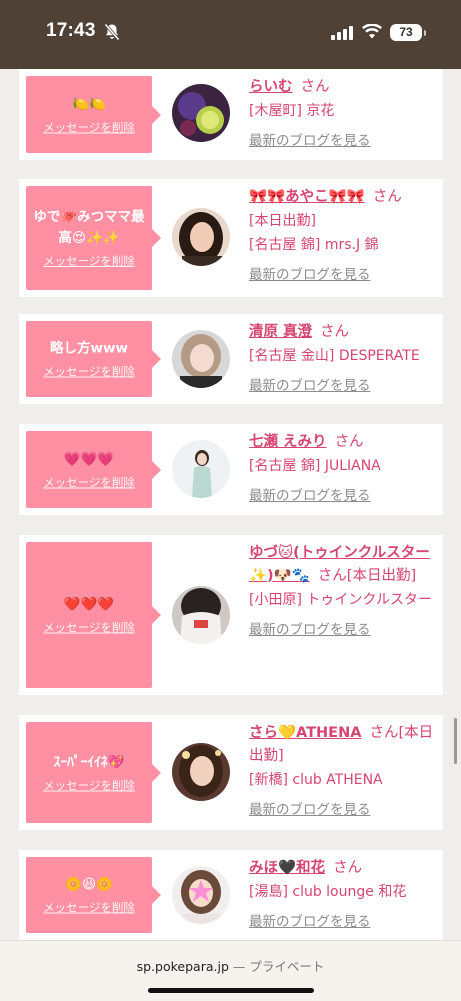 This screenshot has width=461, height=1001. I want to click on cast-info: 清原 真澄 さん [名古屋 金山] DESPERATE 最新のブログを見る, so click(344, 357).